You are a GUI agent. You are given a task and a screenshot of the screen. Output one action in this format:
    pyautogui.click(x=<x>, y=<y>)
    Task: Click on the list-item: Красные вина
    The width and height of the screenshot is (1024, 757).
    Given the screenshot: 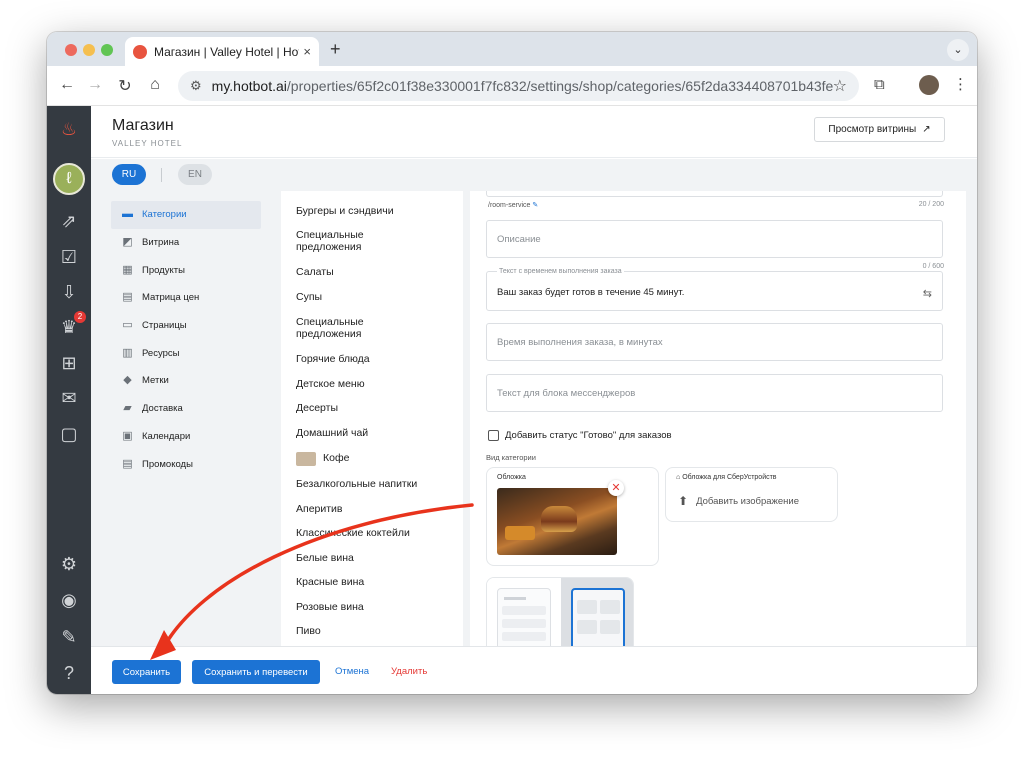 What is the action you would take?
    pyautogui.click(x=372, y=582)
    